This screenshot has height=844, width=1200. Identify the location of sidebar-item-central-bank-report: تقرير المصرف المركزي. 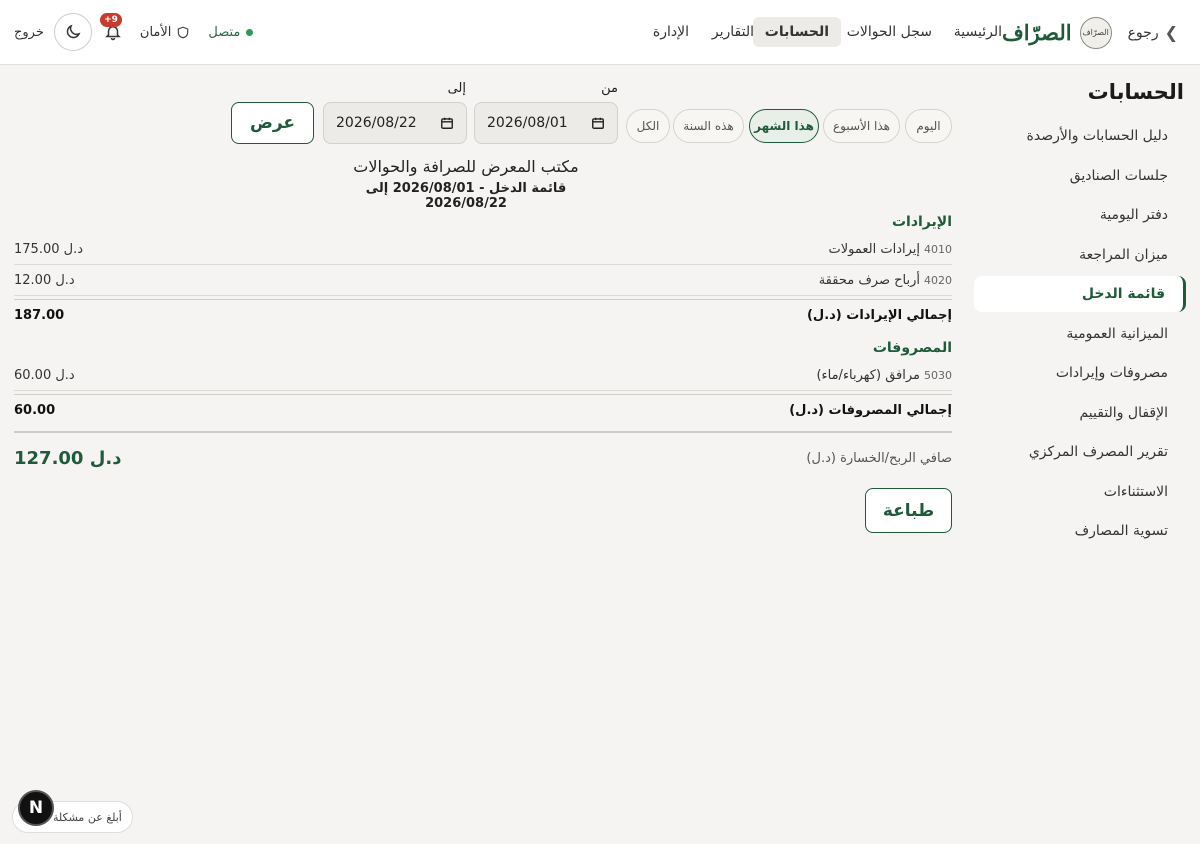
(1080, 452).